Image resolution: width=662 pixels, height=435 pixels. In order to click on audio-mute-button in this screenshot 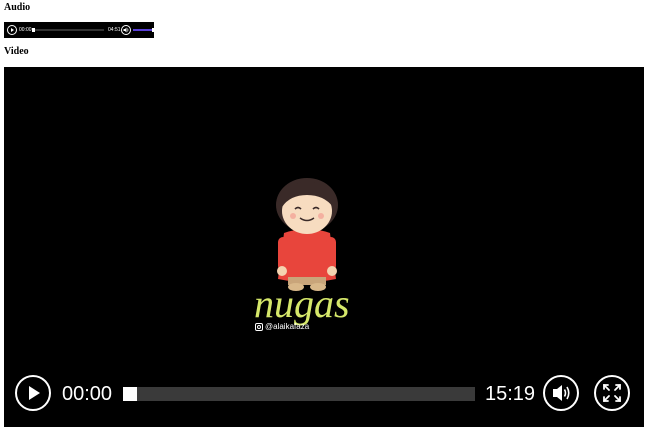, I will do `click(126, 30)`.